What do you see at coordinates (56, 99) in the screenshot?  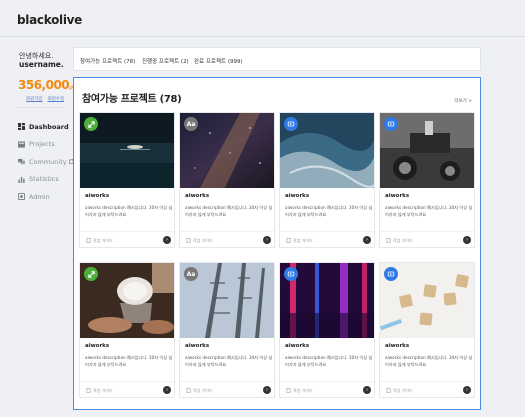 I see `edit-profile-link: 회원수정` at bounding box center [56, 99].